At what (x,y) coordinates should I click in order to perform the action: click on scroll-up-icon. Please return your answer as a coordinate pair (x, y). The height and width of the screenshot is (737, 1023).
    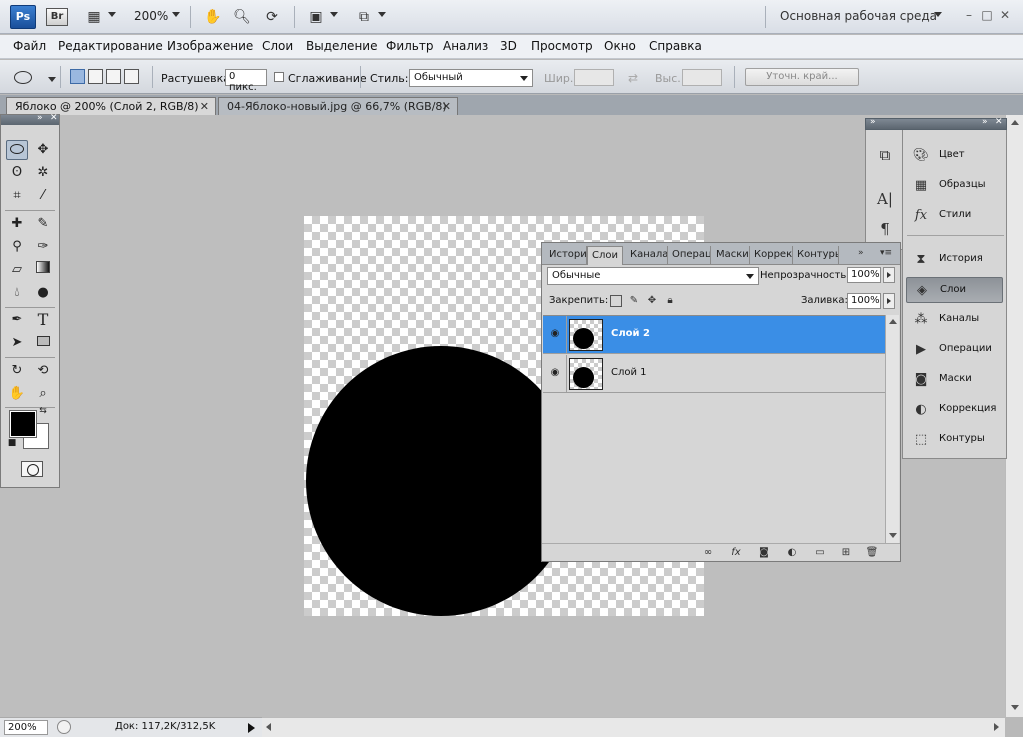
    Looking at the image, I should click on (893, 321).